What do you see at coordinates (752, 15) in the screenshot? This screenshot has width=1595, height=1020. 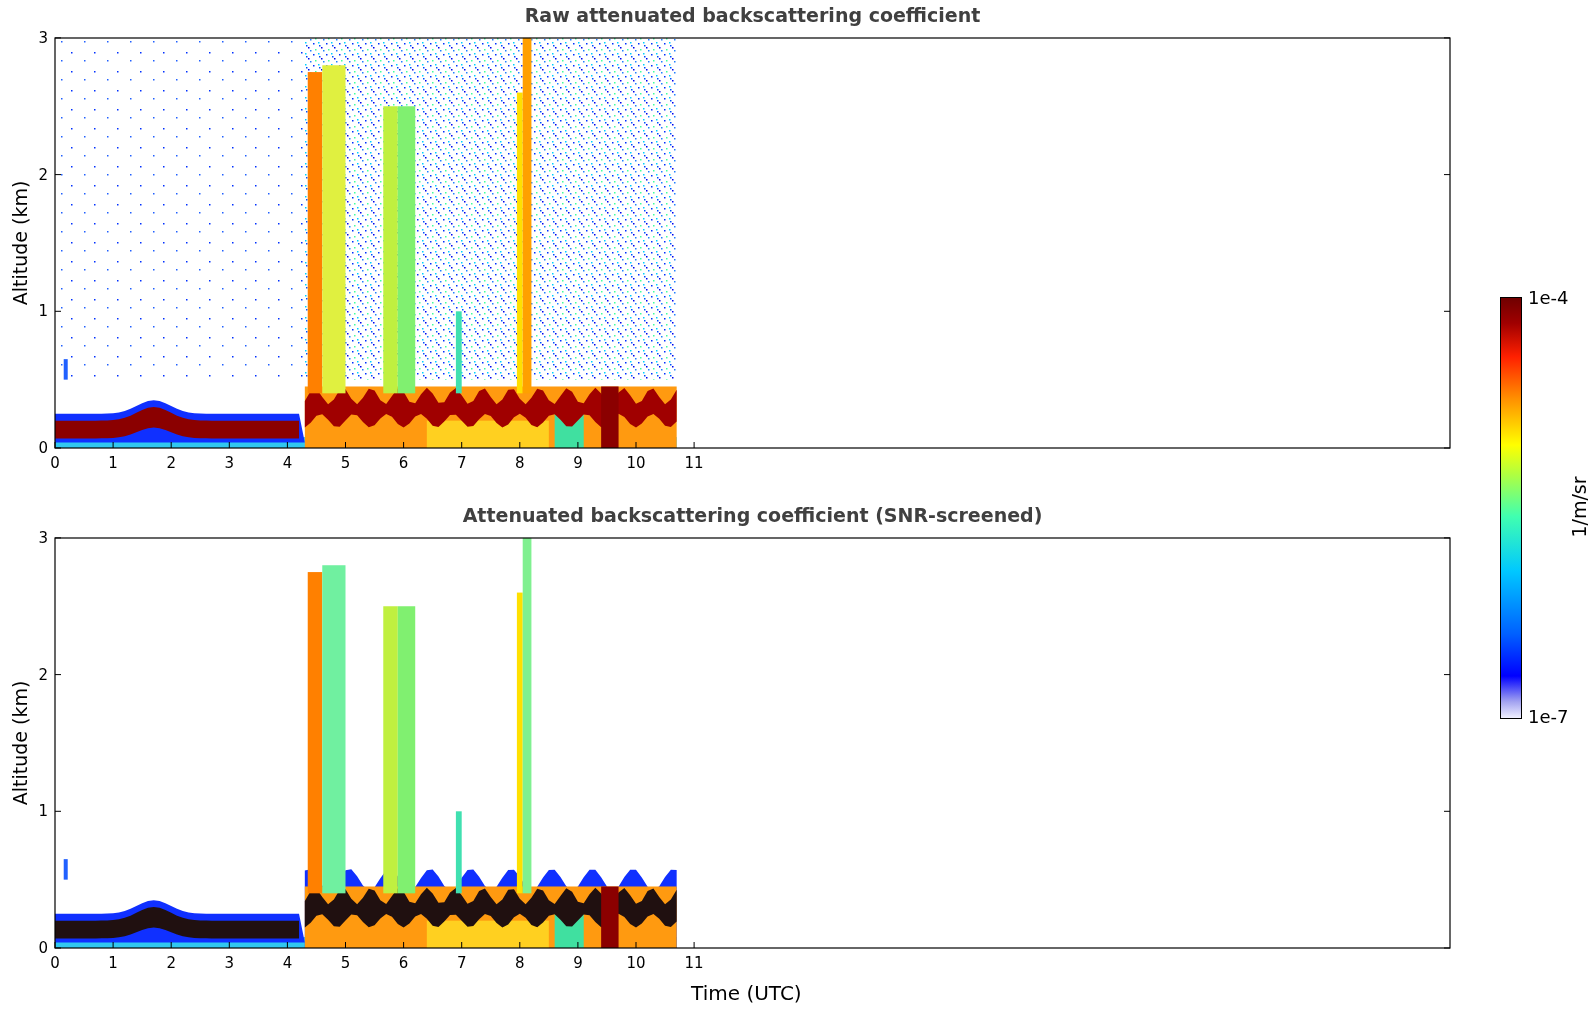 I see `chart-title: Raw attenuated backscattering coefficient` at bounding box center [752, 15].